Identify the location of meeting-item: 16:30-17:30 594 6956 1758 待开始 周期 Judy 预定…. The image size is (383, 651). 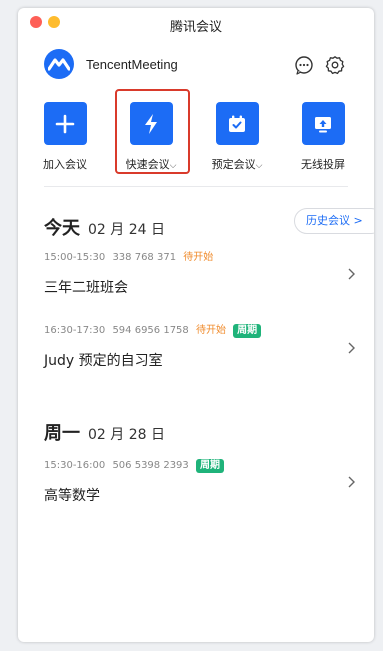
(204, 346).